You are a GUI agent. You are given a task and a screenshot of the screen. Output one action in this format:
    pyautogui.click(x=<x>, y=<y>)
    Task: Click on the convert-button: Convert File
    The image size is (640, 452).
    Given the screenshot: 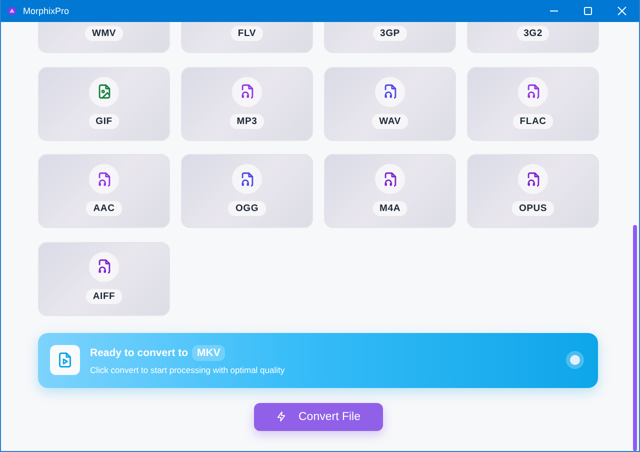 What is the action you would take?
    pyautogui.click(x=318, y=416)
    